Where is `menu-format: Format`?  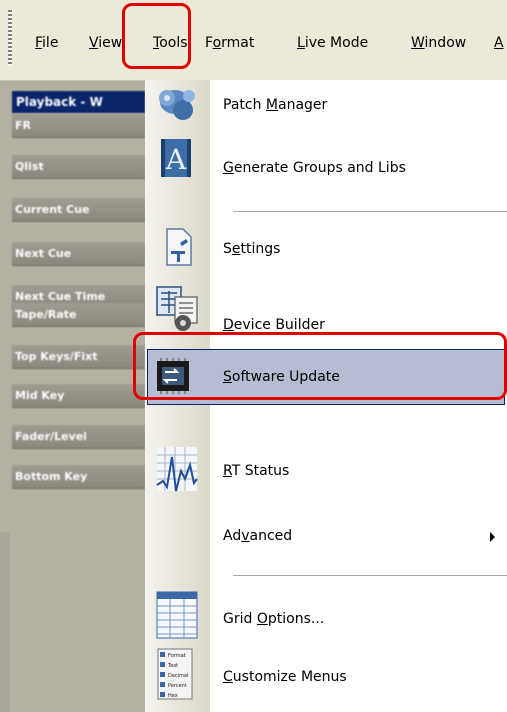 menu-format: Format is located at coordinates (229, 43).